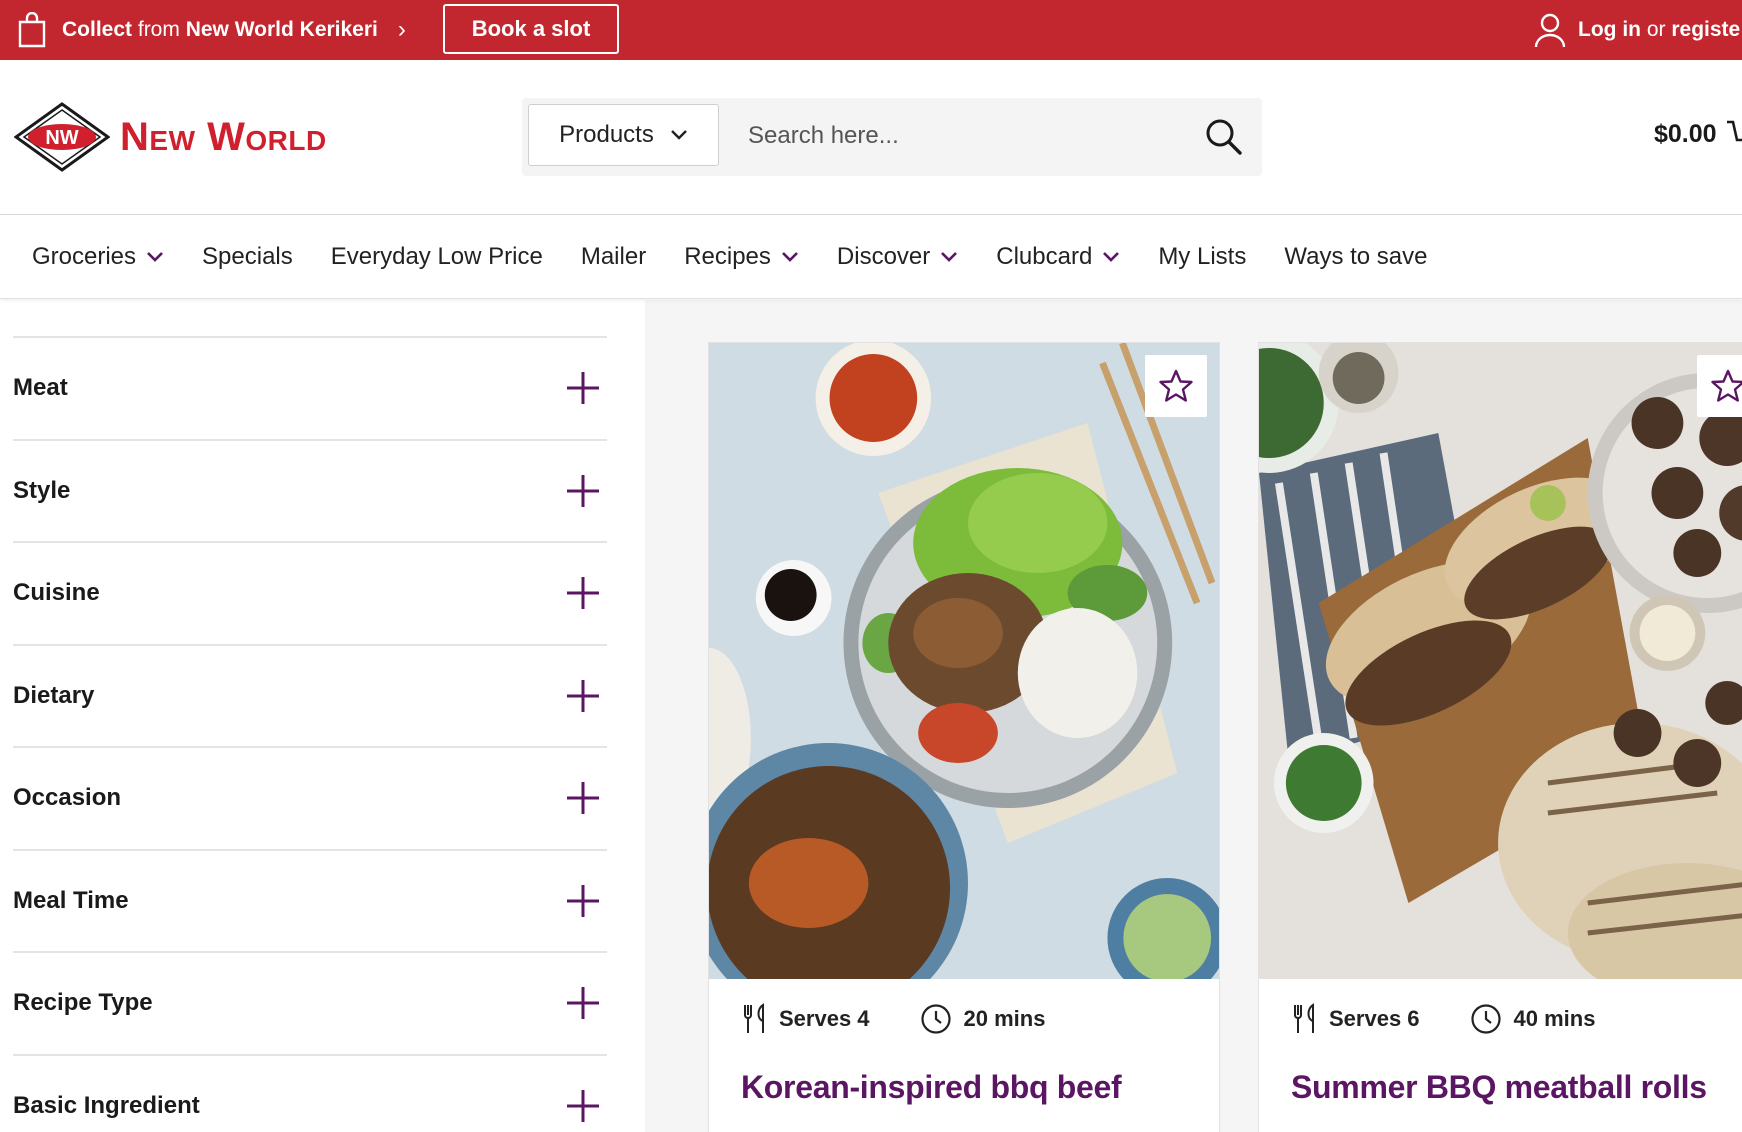 This screenshot has width=1742, height=1132. What do you see at coordinates (97, 29) in the screenshot?
I see `collect-label: Collect` at bounding box center [97, 29].